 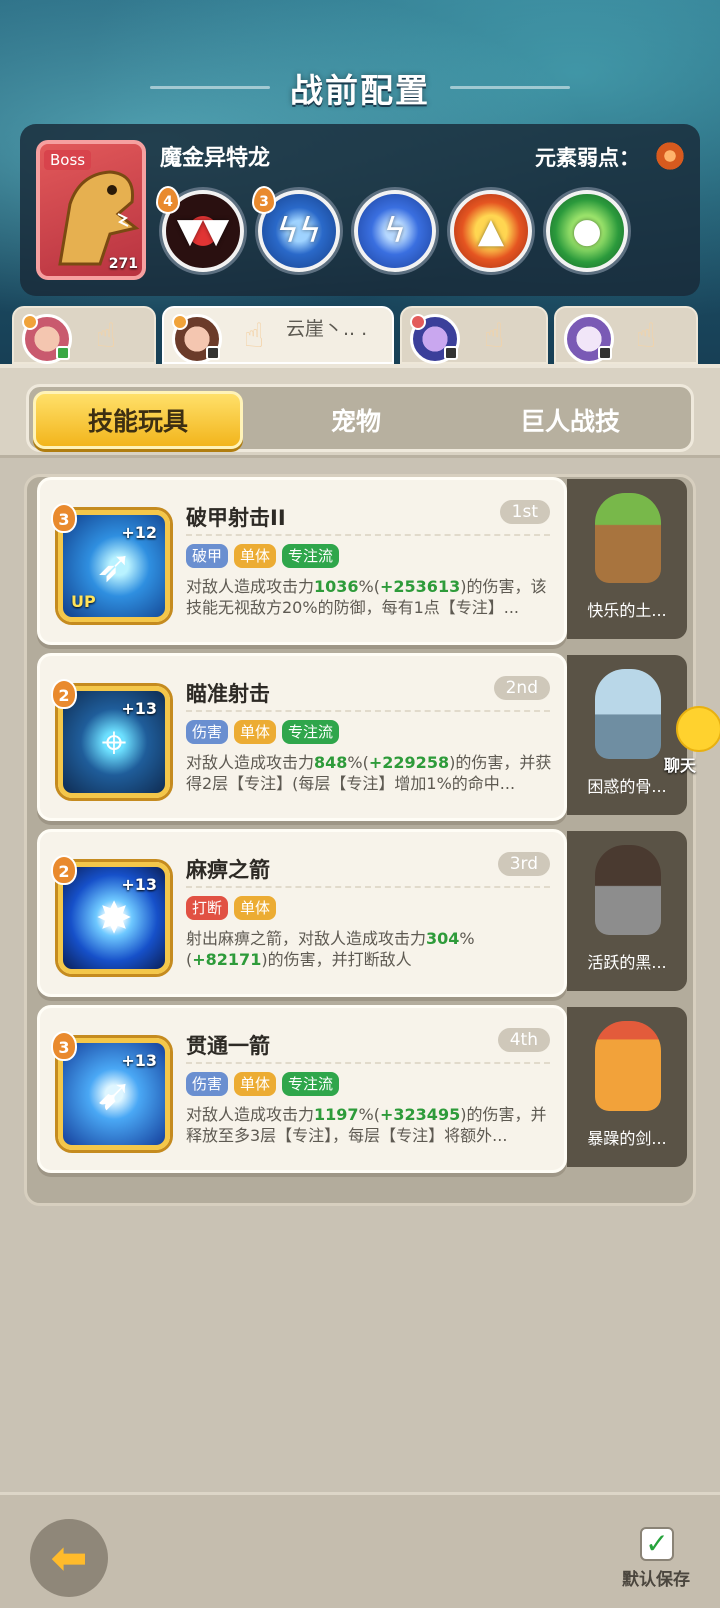 I want to click on character-tab-3: ☝, so click(x=474, y=335).